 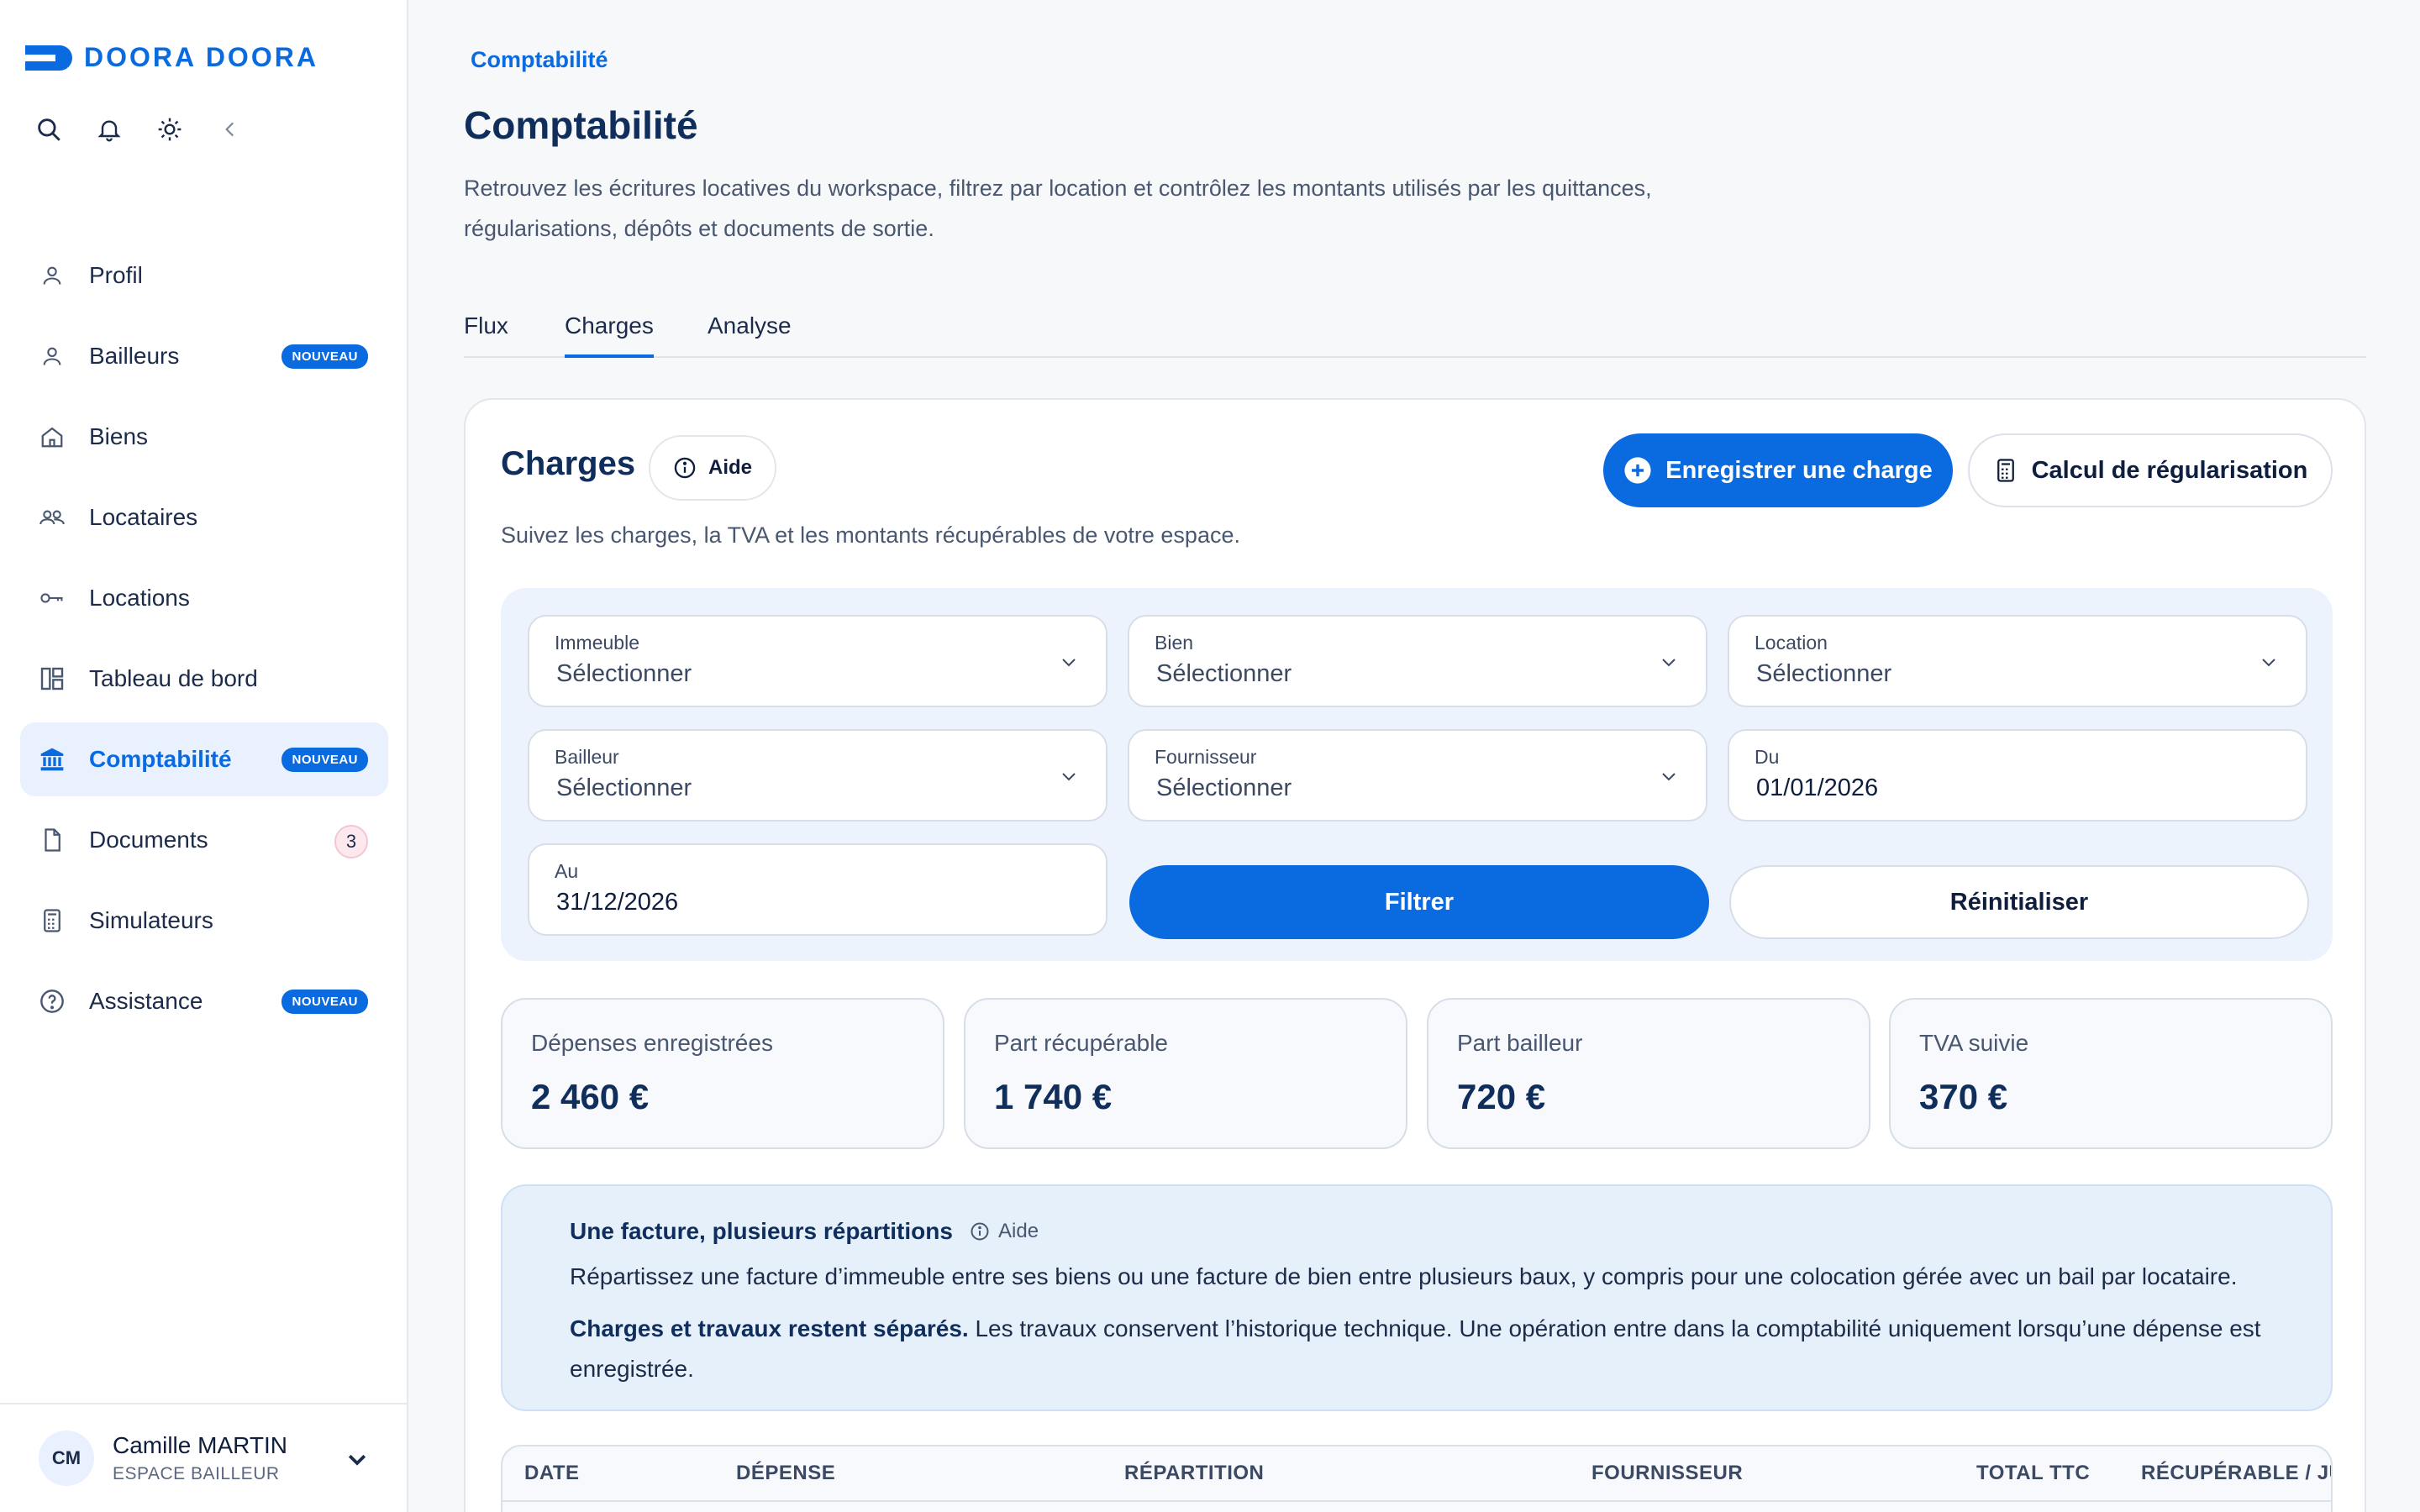 I want to click on sidebar-item-locataires: Locataires, so click(x=204, y=517).